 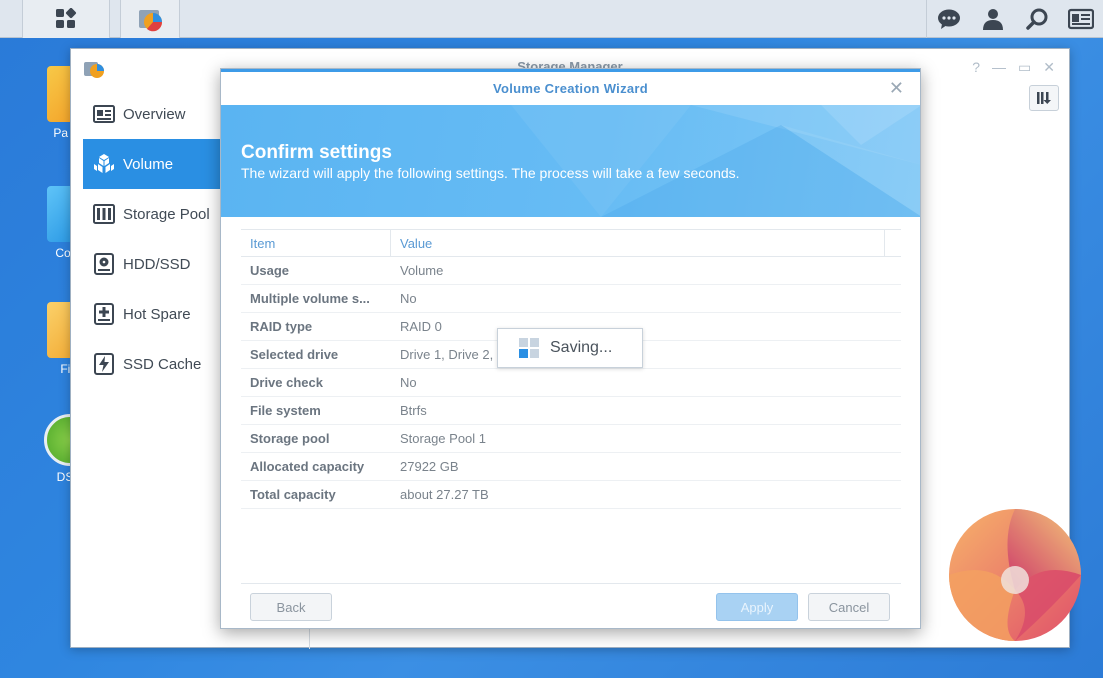 I want to click on sidebar-item-label: Overview, so click(x=154, y=114).